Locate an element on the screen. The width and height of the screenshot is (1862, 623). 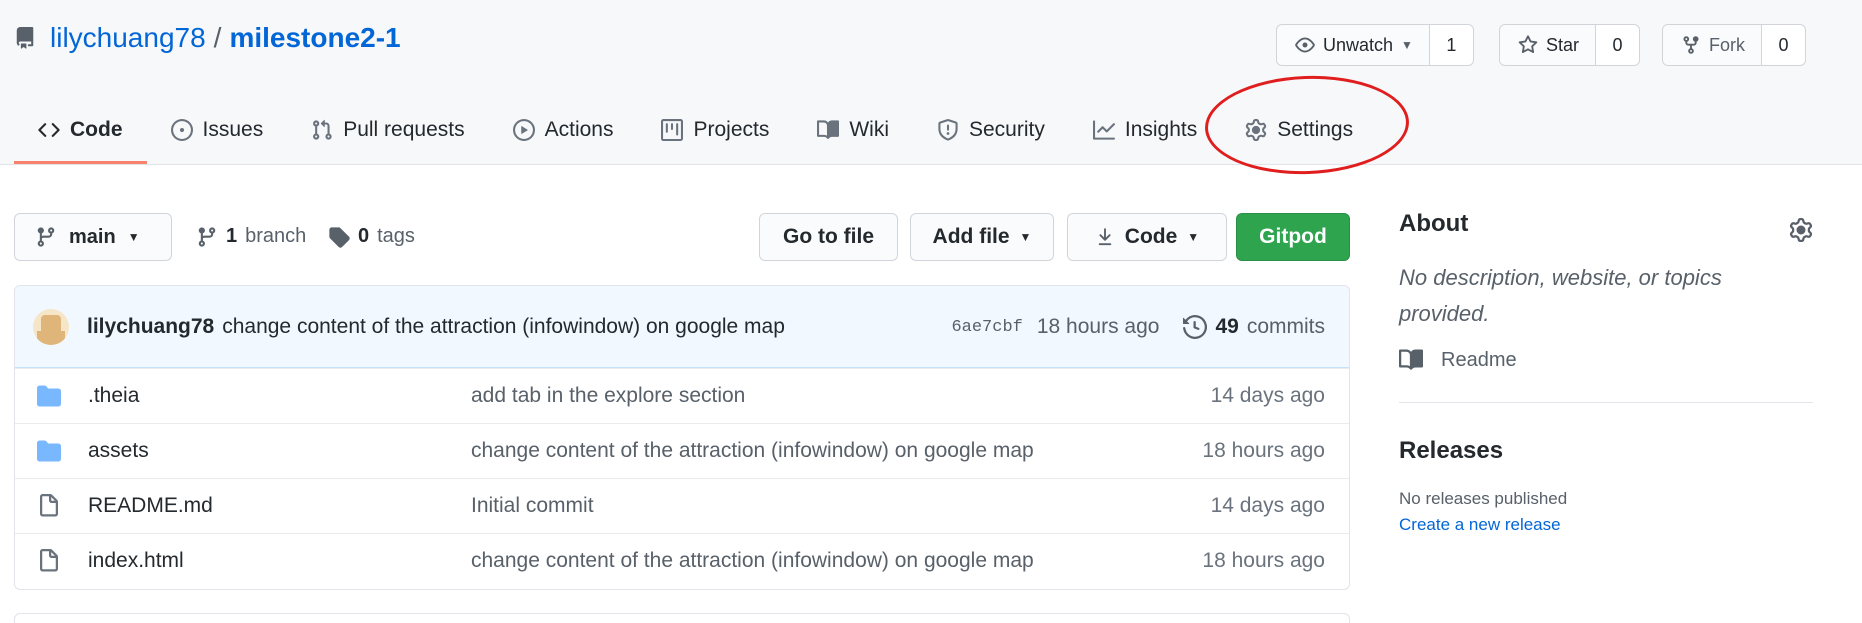
tab-security: Security is located at coordinates (991, 130).